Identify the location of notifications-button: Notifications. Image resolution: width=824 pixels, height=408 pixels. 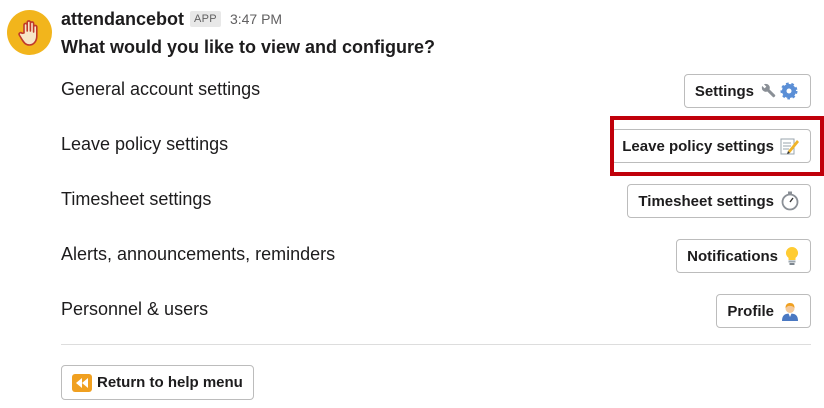
(743, 256).